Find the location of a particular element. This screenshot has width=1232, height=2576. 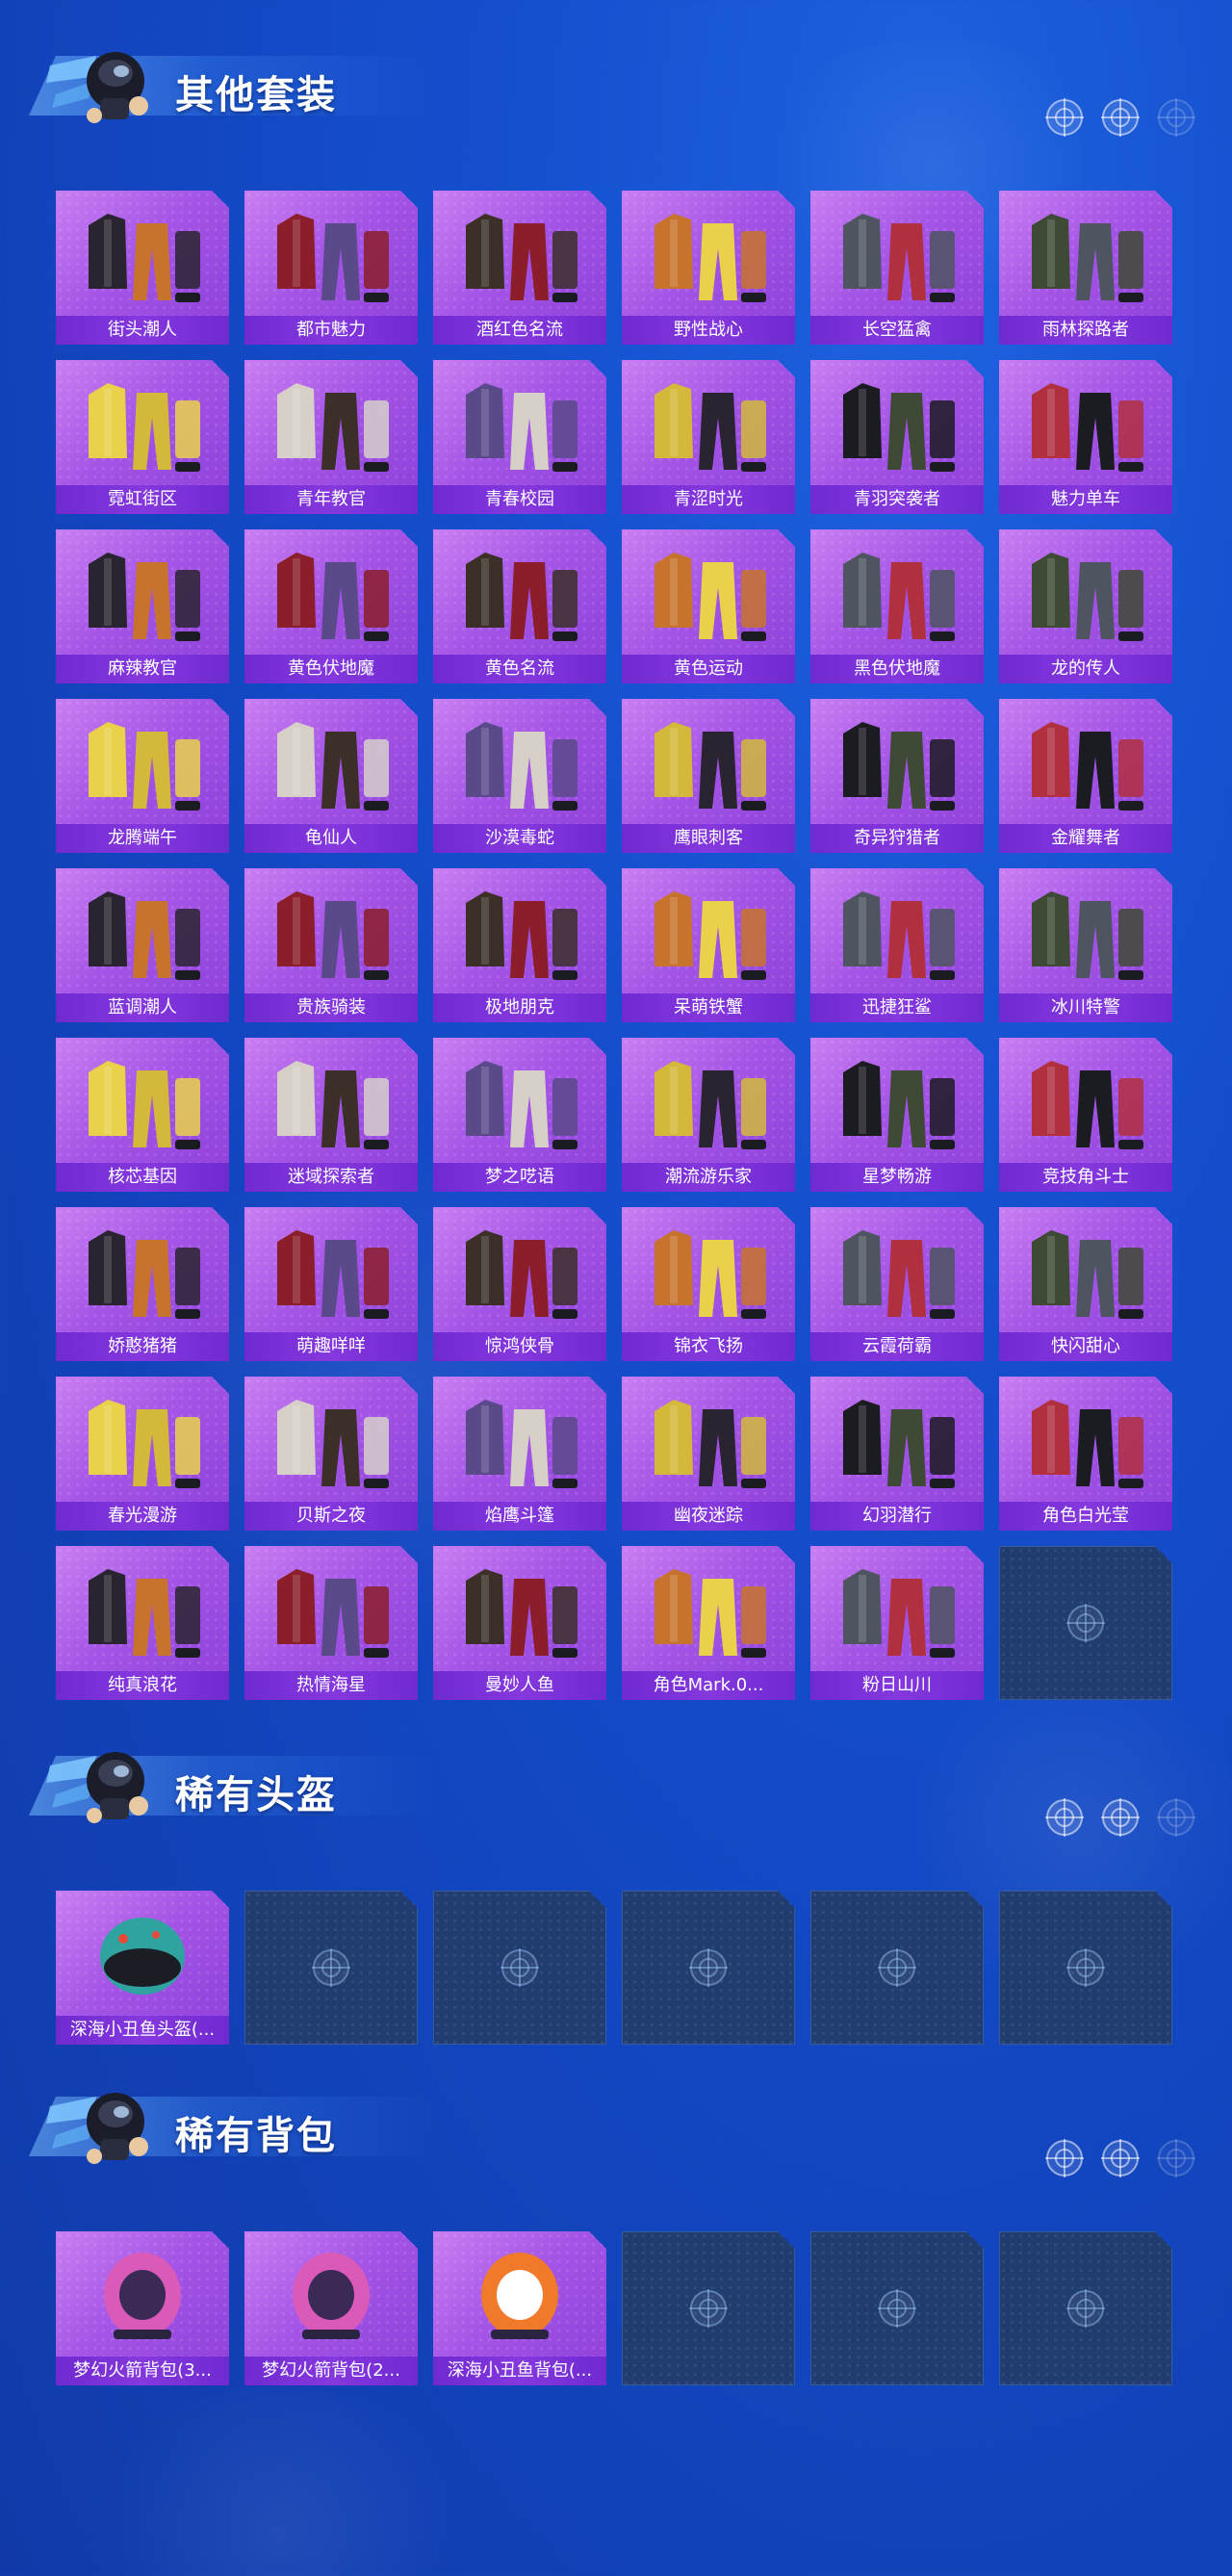

item-label: 惊鸿侠骨 is located at coordinates (519, 1347).